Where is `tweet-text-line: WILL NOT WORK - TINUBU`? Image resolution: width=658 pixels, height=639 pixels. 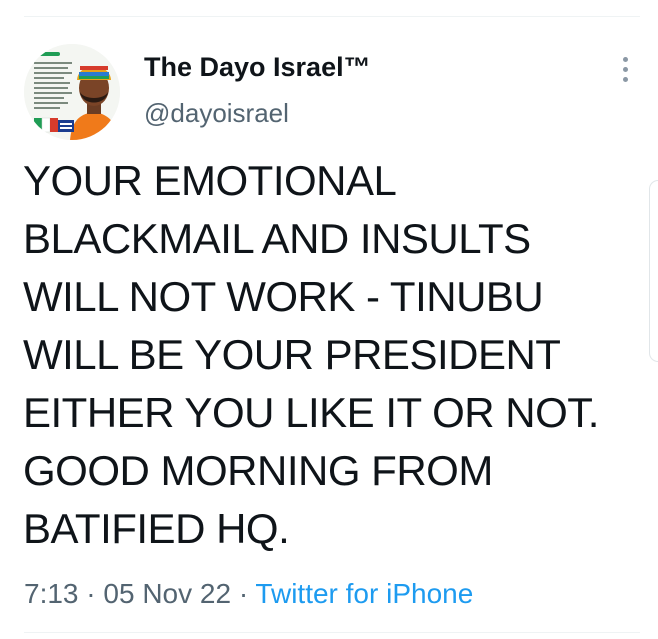
tweet-text-line: WILL NOT WORK - TINUBU is located at coordinates (283, 296).